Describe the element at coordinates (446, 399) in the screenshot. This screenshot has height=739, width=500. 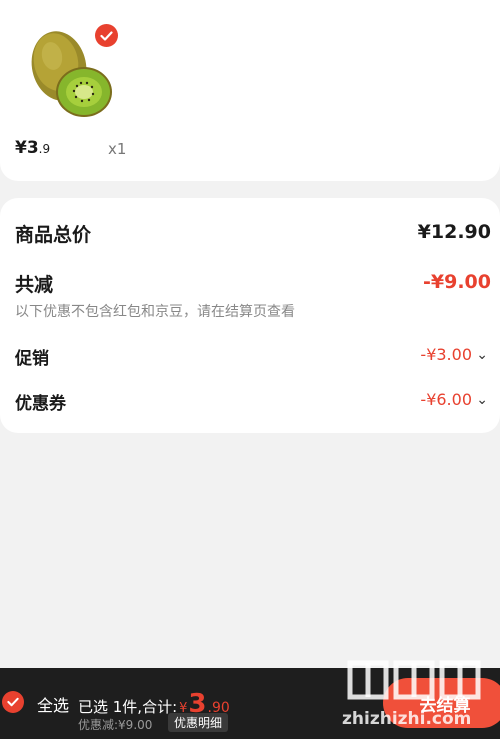
I see `coupon-value: -¥6.00` at that location.